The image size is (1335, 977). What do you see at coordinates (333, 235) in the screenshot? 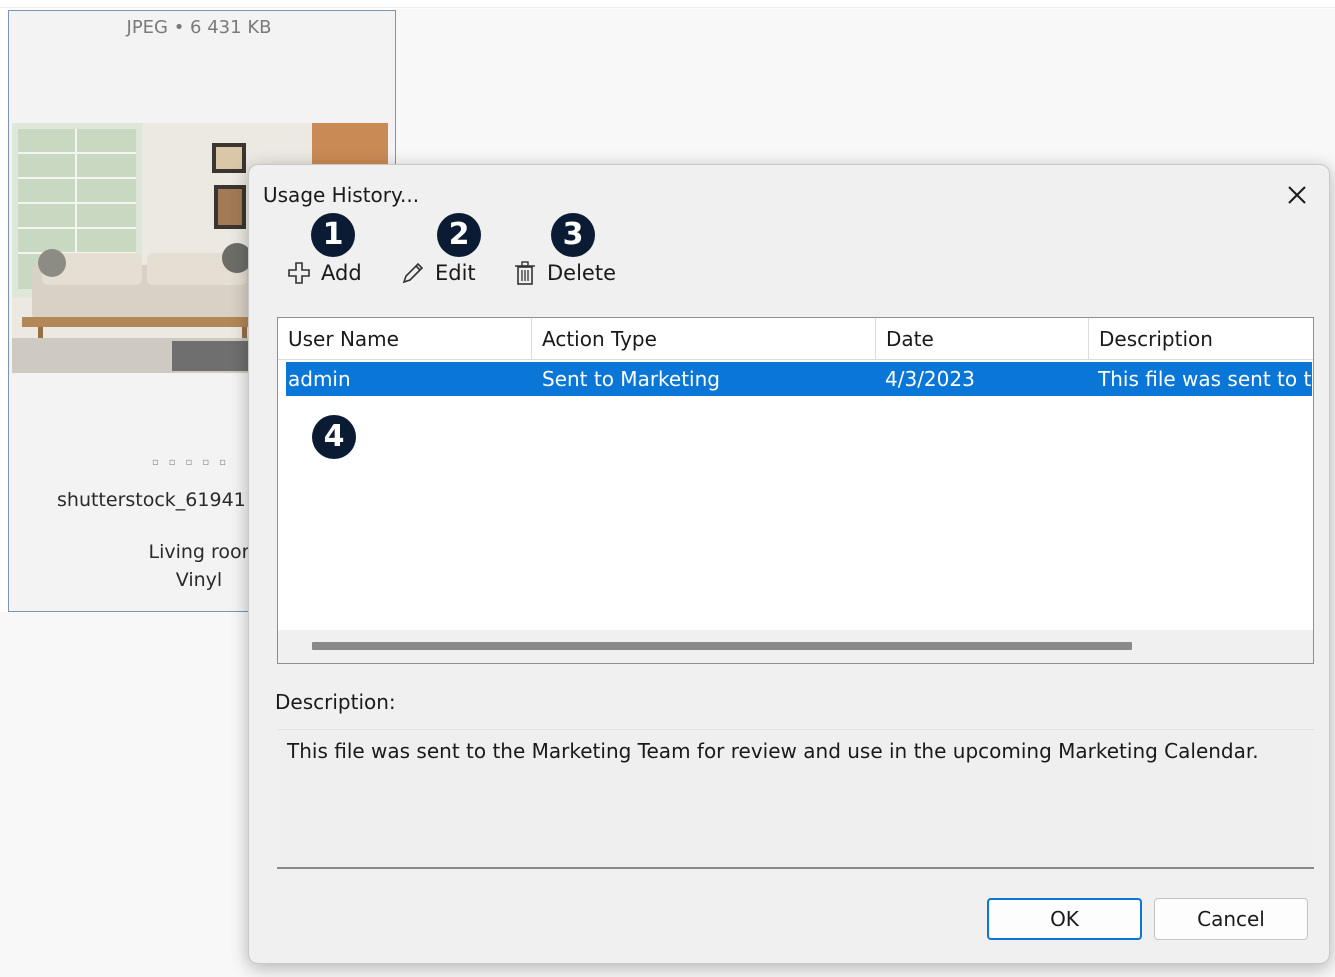
I see `callout-1: 1` at bounding box center [333, 235].